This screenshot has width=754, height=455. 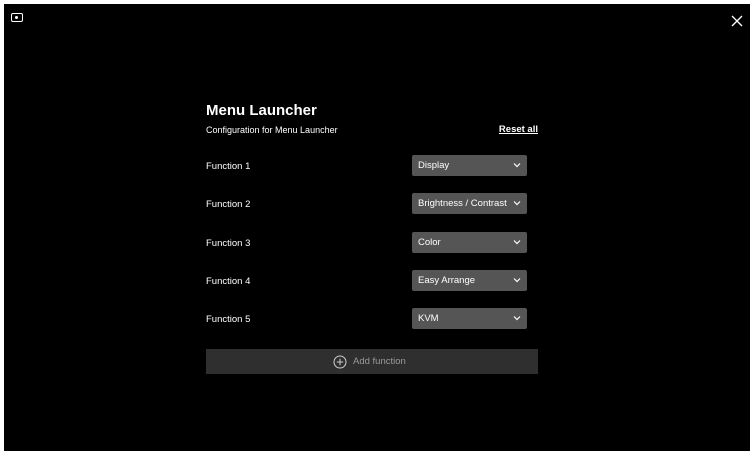 I want to click on page-title: Menu Launcher, so click(x=261, y=110).